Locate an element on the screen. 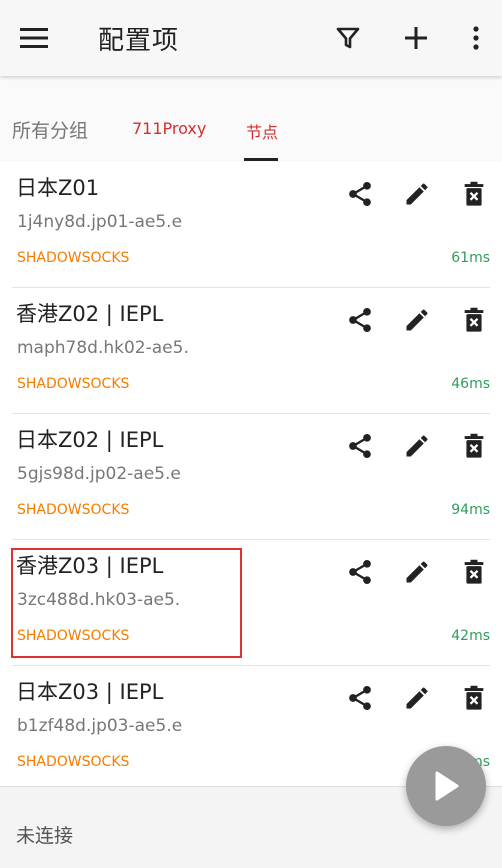 This screenshot has height=868, width=502. menu-icon is located at coordinates (34, 38).